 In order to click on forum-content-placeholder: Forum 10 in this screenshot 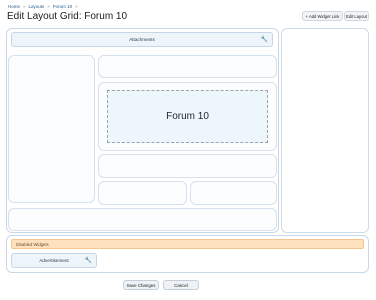, I will do `click(187, 116)`.